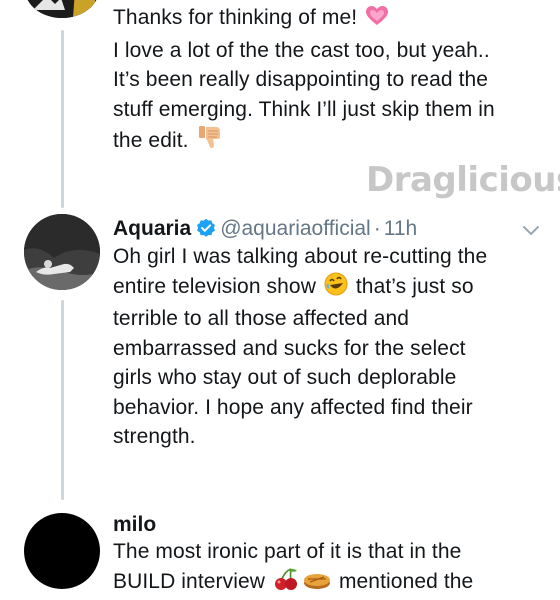  I want to click on tweet2-line-6: behavior. I hope any affected find their, so click(293, 407).